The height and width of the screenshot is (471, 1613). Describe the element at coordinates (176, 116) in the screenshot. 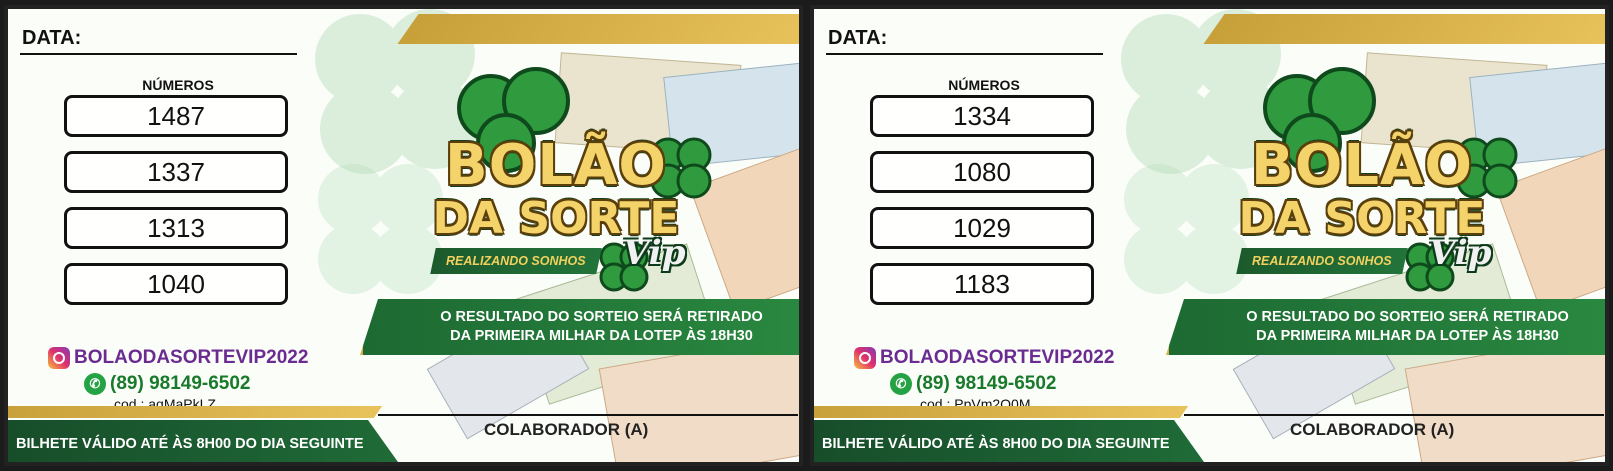

I see `number-box: 1487` at that location.